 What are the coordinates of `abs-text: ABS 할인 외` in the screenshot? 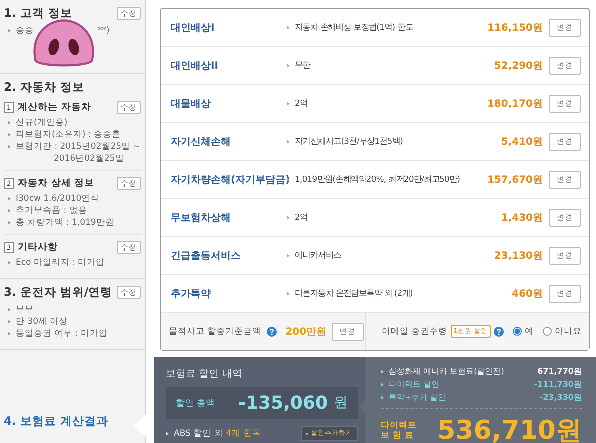 It's located at (199, 434).